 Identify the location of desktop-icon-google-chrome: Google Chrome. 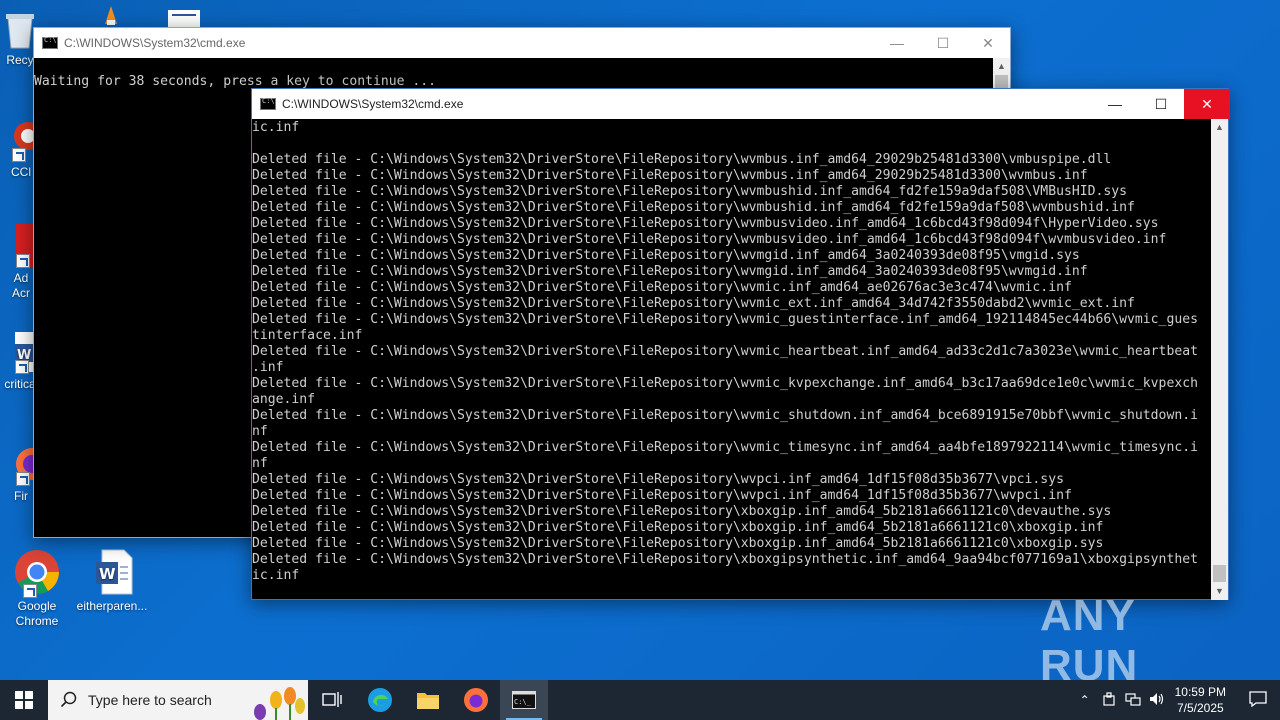
(37, 588).